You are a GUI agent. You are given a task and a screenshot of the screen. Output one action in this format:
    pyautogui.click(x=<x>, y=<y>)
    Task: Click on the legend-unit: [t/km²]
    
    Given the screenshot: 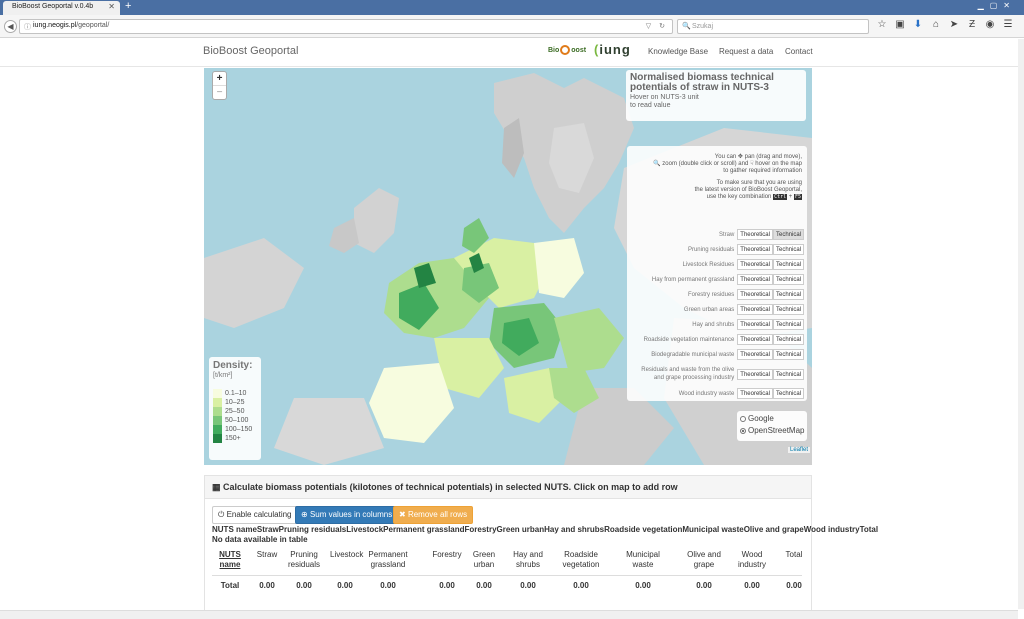 What is the action you would take?
    pyautogui.click(x=223, y=375)
    